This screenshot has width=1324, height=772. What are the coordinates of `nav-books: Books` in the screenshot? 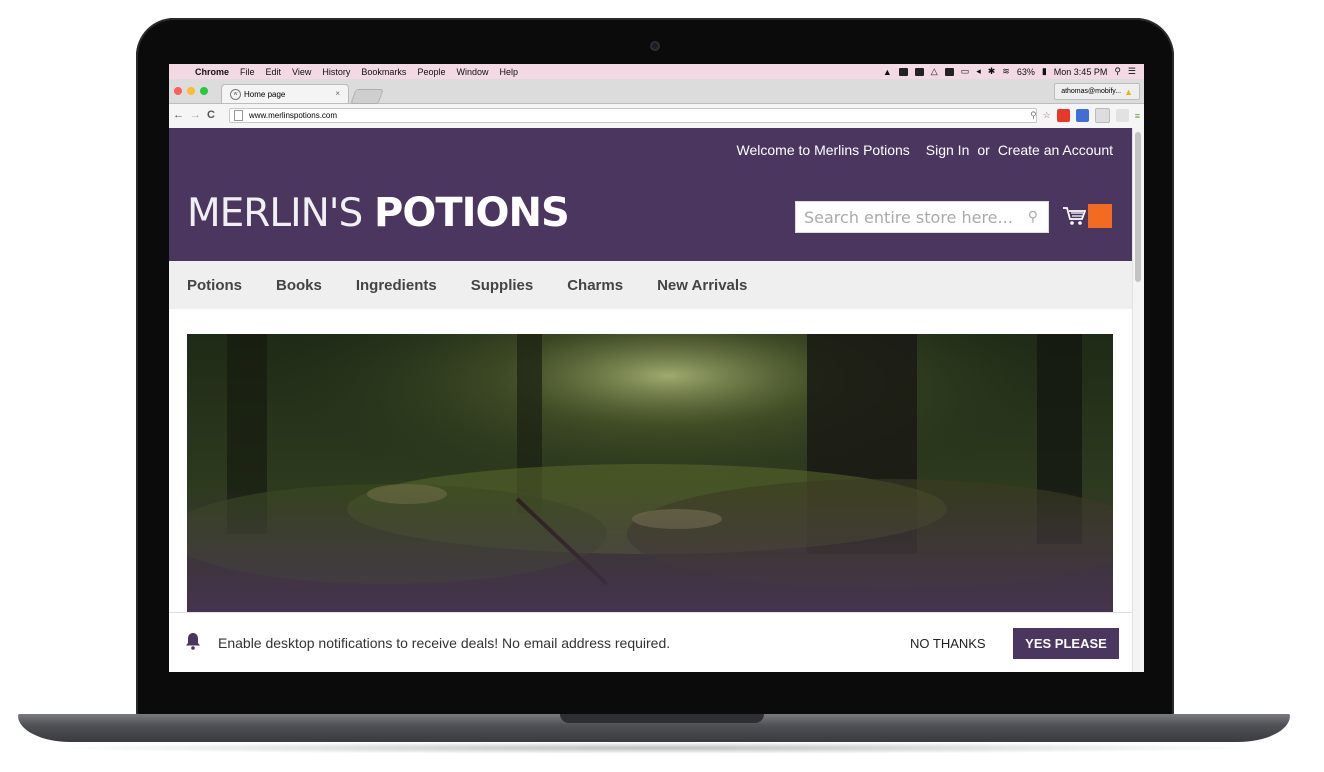 It's located at (299, 285).